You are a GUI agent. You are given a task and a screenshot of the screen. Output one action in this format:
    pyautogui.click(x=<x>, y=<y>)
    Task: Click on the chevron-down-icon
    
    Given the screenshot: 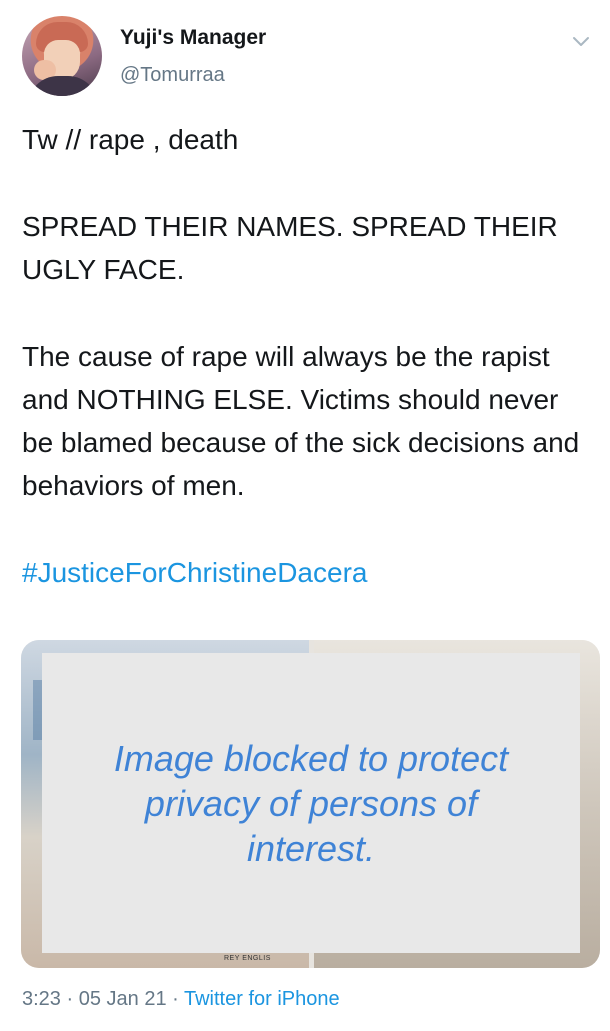 What is the action you would take?
    pyautogui.click(x=581, y=41)
    